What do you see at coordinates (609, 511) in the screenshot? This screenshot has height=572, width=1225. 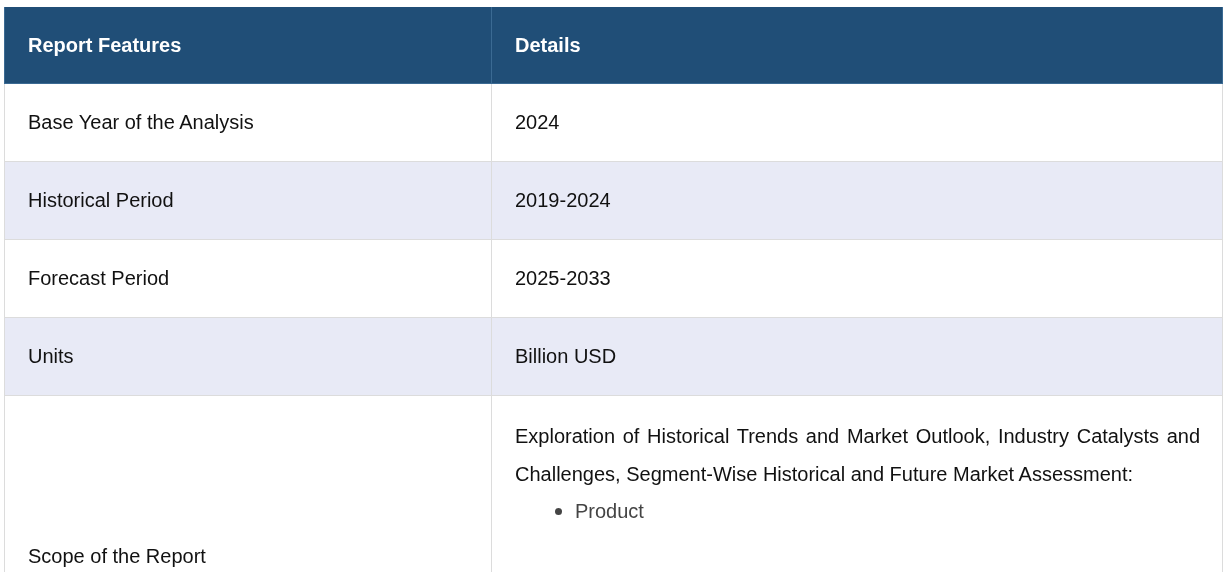 I see `list-item: Product` at bounding box center [609, 511].